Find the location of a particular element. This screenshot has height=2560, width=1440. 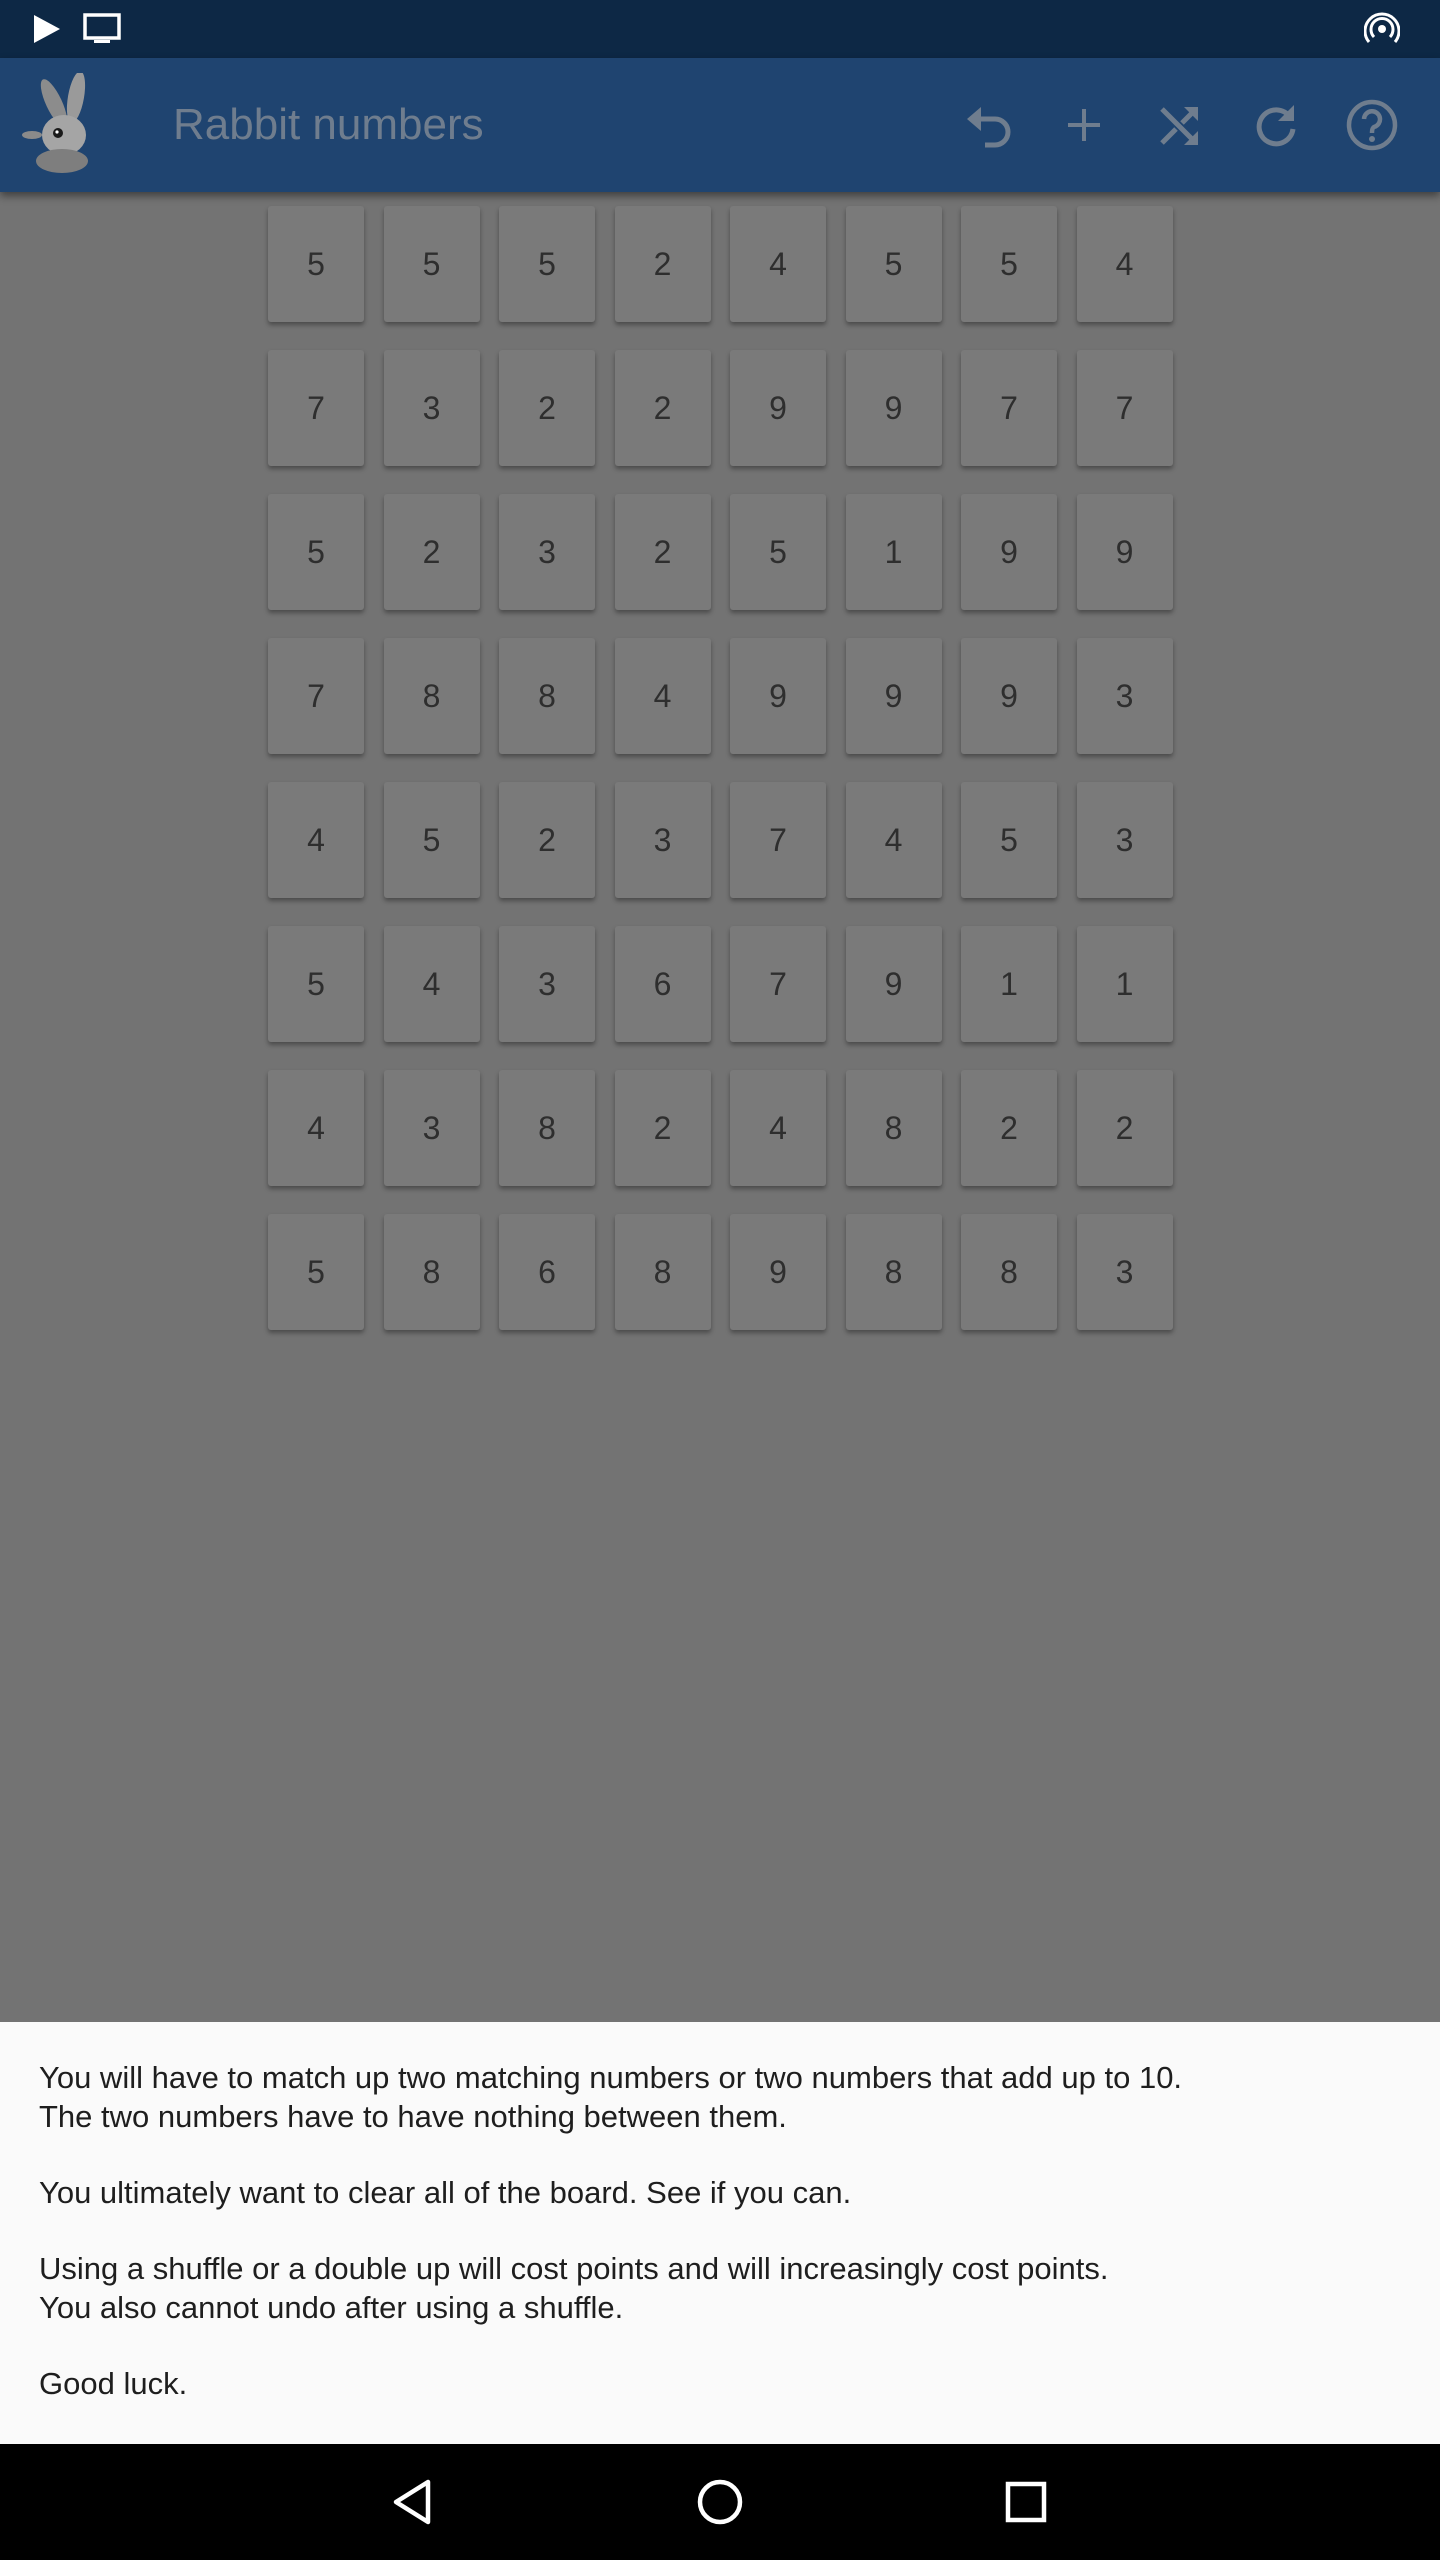

app-bar: Rabbit numbers is located at coordinates (720, 125).